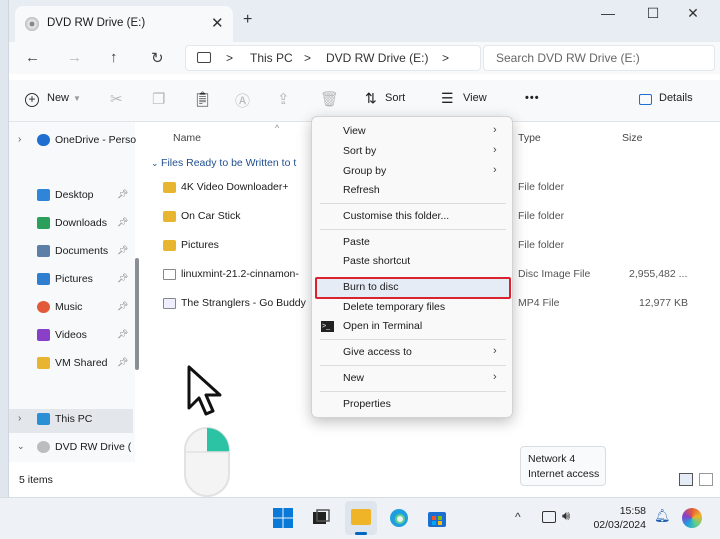 This screenshot has height=539, width=720. I want to click on system-tray-expand-icon: ^, so click(518, 517).